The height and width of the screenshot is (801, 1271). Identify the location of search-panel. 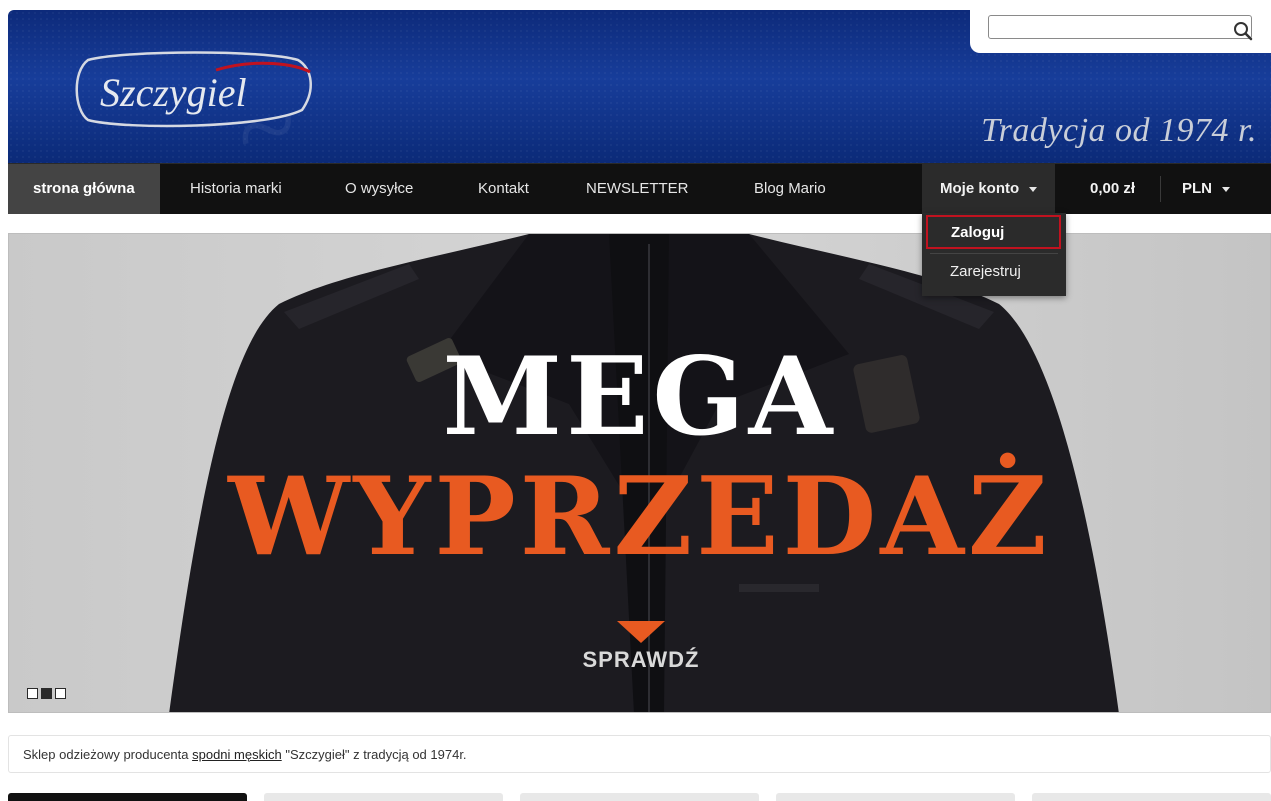
(1120, 30).